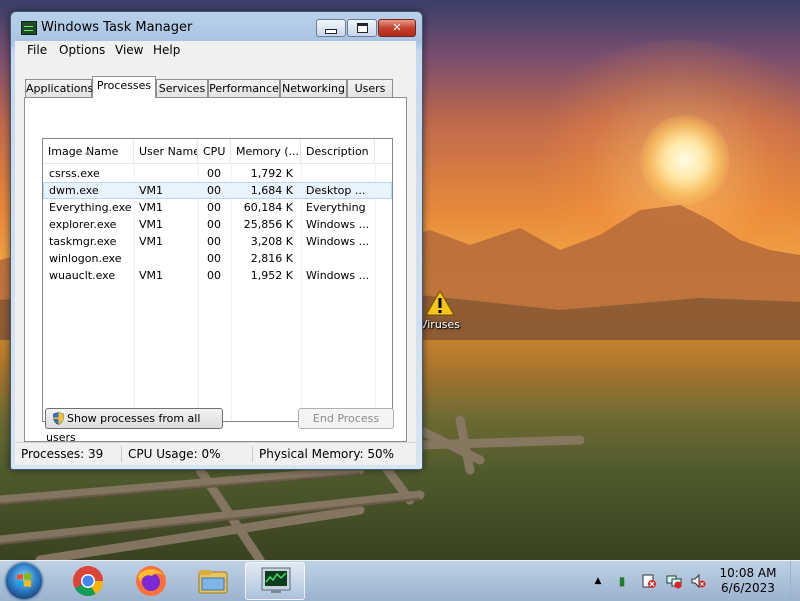  I want to click on column-cpu: CPU, so click(214, 151).